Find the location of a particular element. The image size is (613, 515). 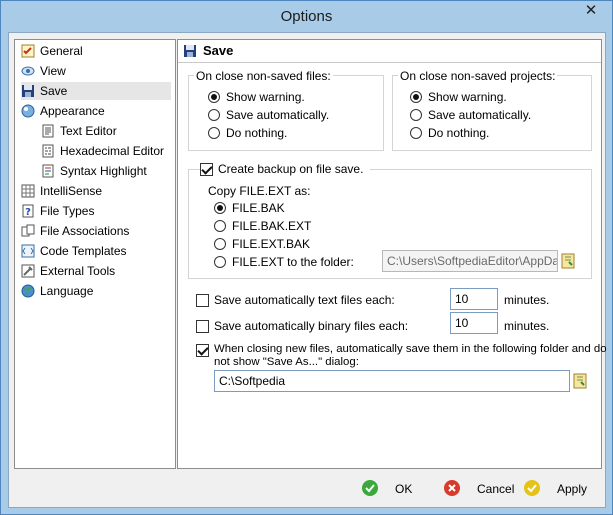

window-title: Options is located at coordinates (306, 16).